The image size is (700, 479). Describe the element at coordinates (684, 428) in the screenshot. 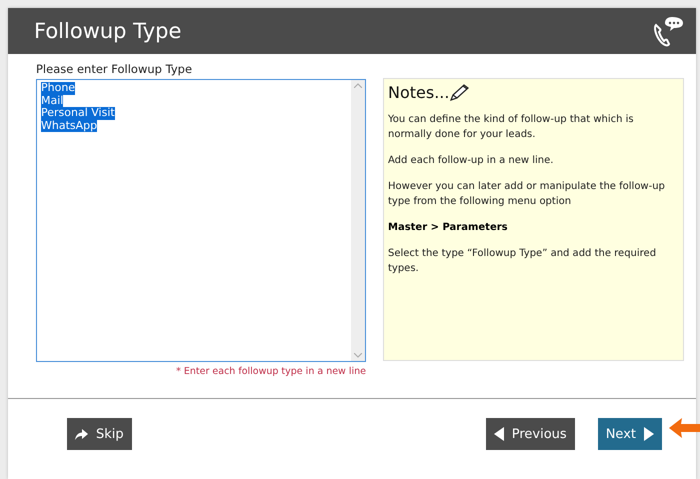

I see `pointer-arrow-icon` at that location.